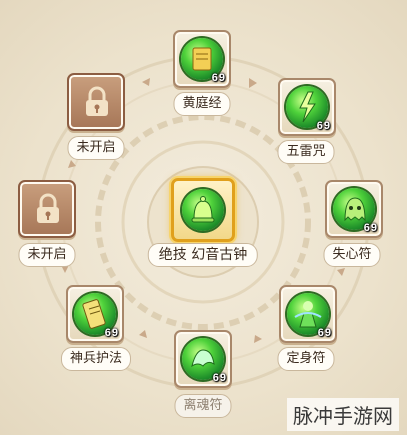 This screenshot has width=407, height=435. What do you see at coordinates (352, 255) in the screenshot?
I see `skill-label: 失心符` at bounding box center [352, 255].